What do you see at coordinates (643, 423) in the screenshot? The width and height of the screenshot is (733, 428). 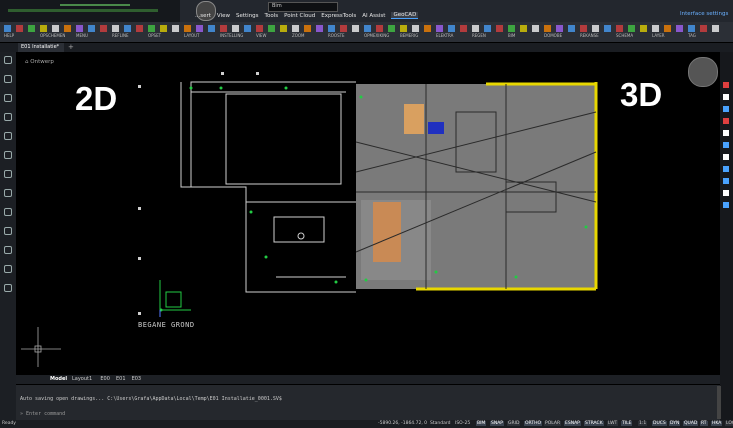 I see `status-toggle-1-1: 1:1` at bounding box center [643, 423].